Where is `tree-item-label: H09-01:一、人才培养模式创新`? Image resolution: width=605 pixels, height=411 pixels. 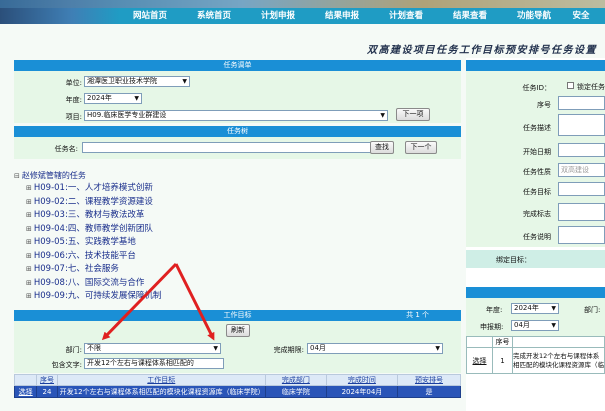 tree-item-label: H09-01:一、人才培养模式创新 is located at coordinates (93, 188).